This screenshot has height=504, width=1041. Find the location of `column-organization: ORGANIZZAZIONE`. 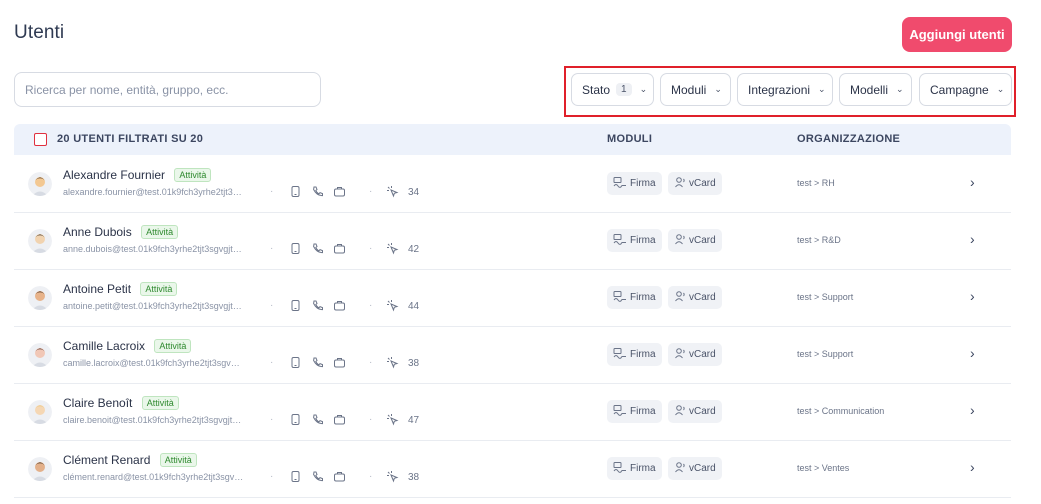

column-organization: ORGANIZZAZIONE is located at coordinates (849, 139).